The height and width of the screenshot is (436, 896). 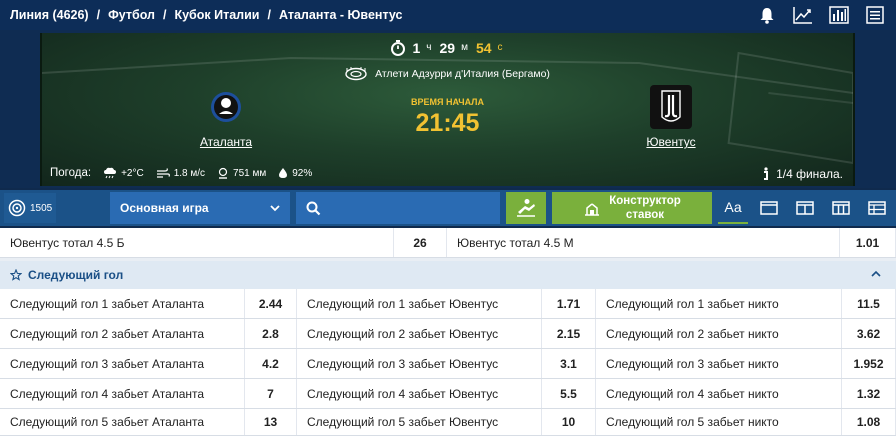 What do you see at coordinates (275, 208) in the screenshot?
I see `chevron-down-icon` at bounding box center [275, 208].